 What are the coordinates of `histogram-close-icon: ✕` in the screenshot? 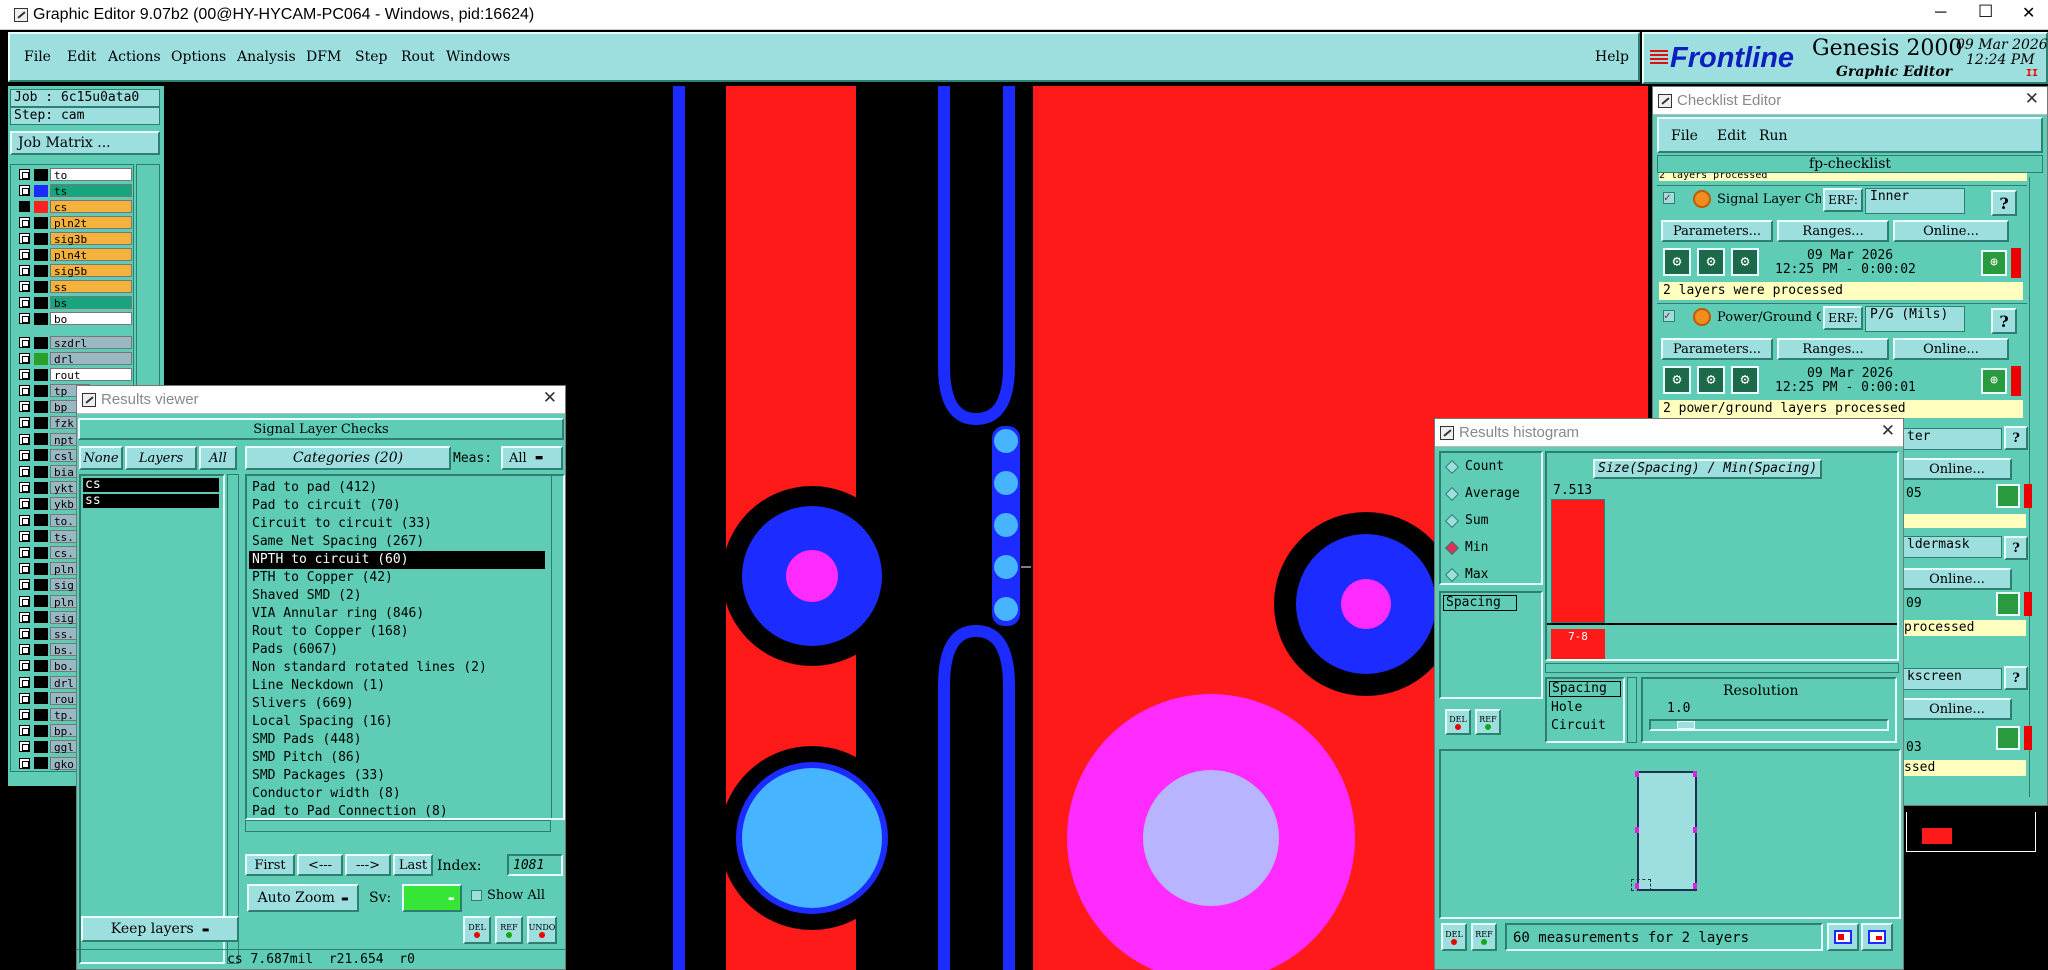 It's located at (1888, 431).